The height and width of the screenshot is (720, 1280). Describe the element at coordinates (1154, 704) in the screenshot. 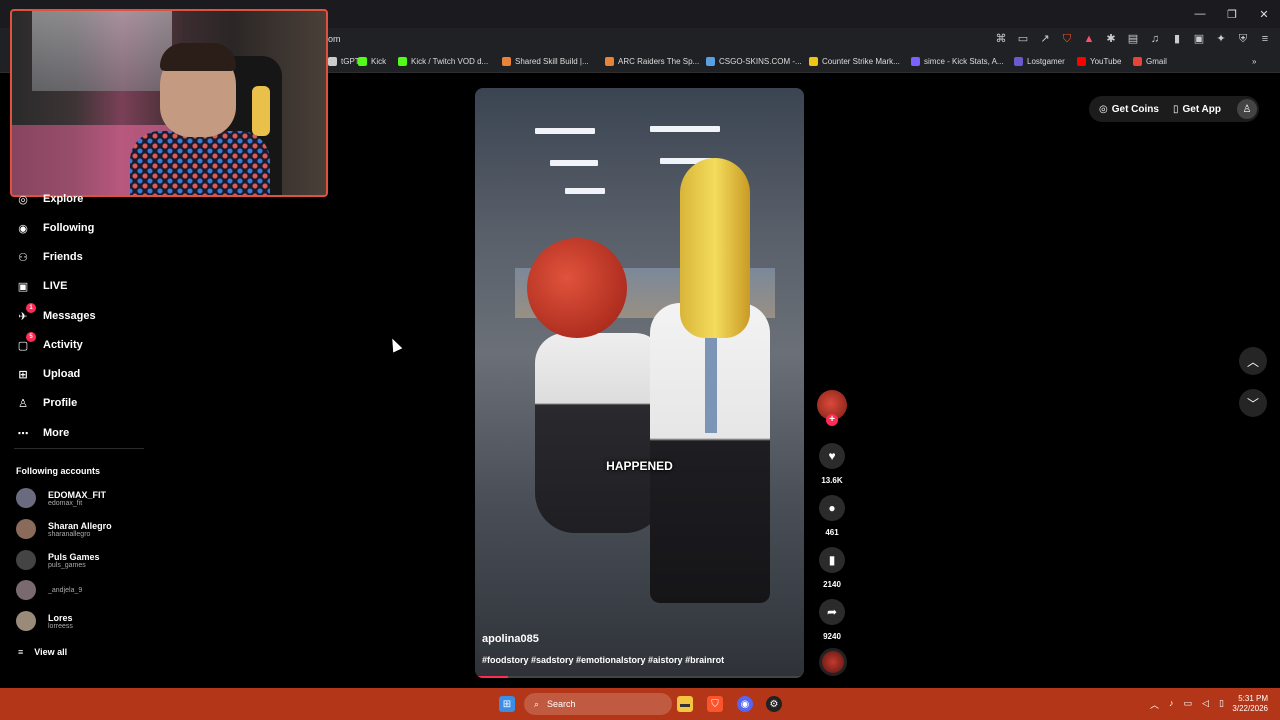

I see `tray-chevron-icon: ︿` at that location.